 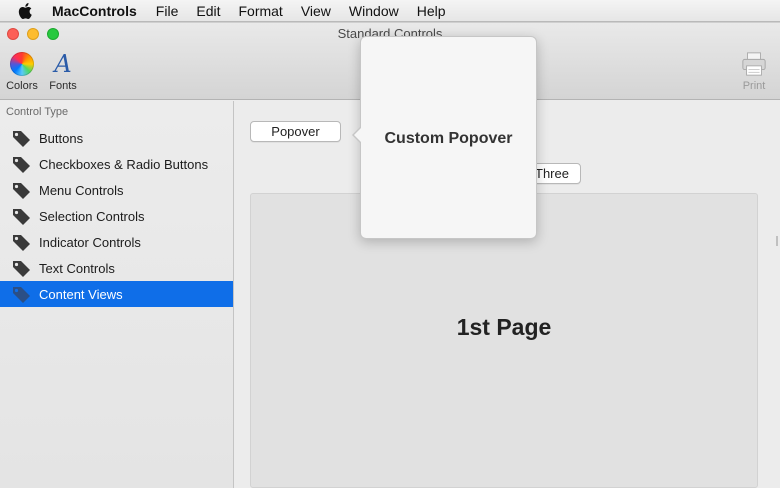 What do you see at coordinates (37, 112) in the screenshot?
I see `sidebar-header: Control Type` at bounding box center [37, 112].